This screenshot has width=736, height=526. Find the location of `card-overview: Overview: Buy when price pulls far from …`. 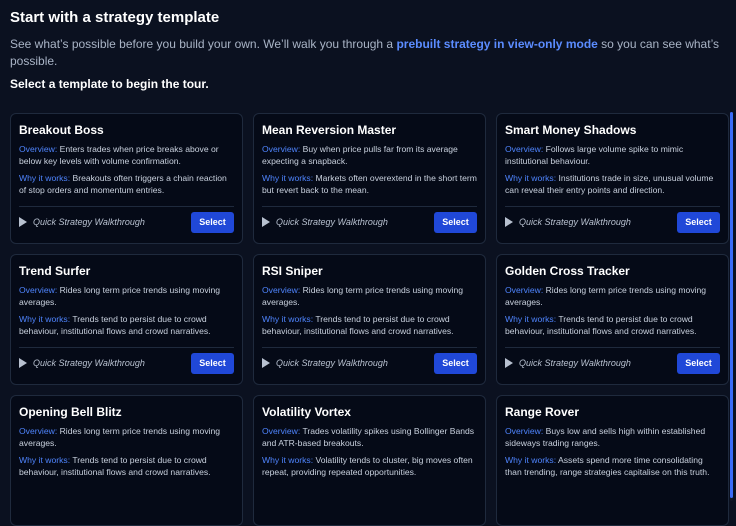

card-overview: Overview: Buy when price pulls far from … is located at coordinates (369, 155).